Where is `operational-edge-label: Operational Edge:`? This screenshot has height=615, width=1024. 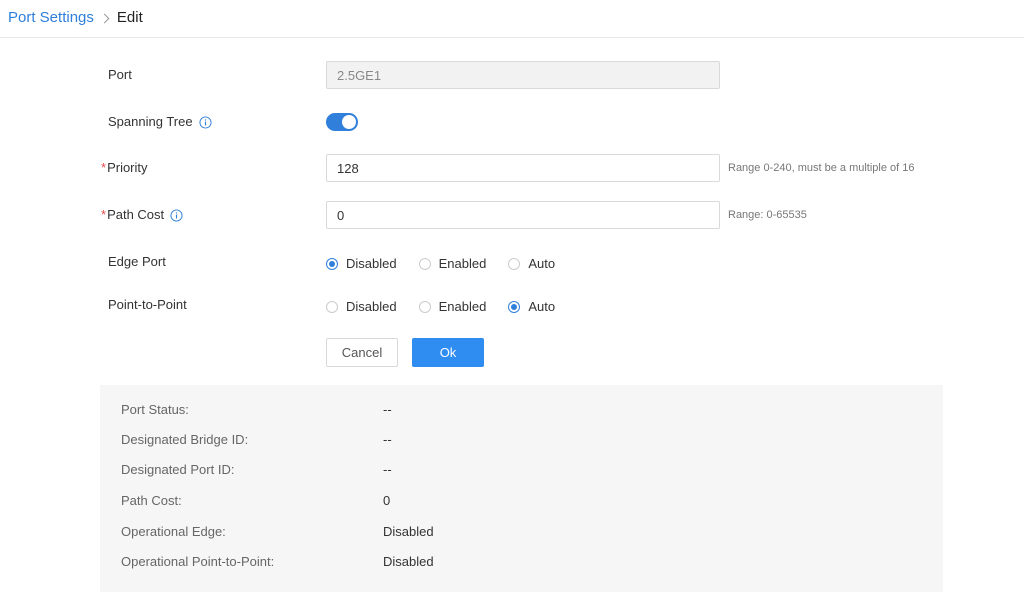
operational-edge-label: Operational Edge: is located at coordinates (173, 531).